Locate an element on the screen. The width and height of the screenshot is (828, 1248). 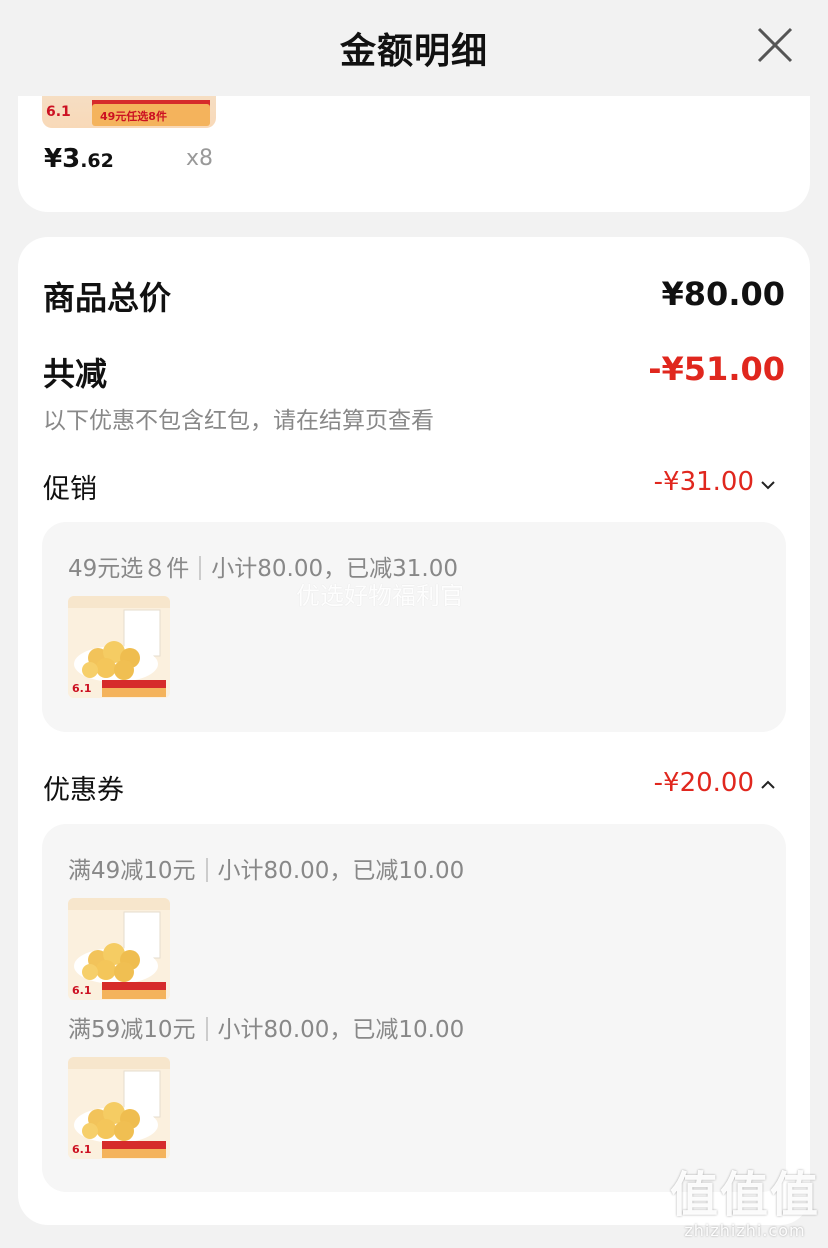
thumb-band-text: 49元任选8件 is located at coordinates (133, 116).